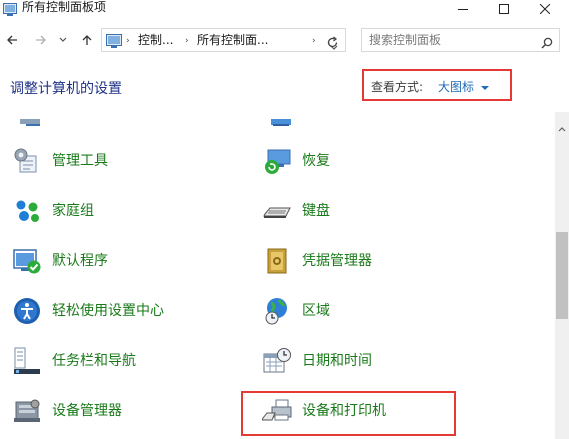 The height and width of the screenshot is (439, 569). I want to click on item-label: 设备管理器, so click(87, 411).